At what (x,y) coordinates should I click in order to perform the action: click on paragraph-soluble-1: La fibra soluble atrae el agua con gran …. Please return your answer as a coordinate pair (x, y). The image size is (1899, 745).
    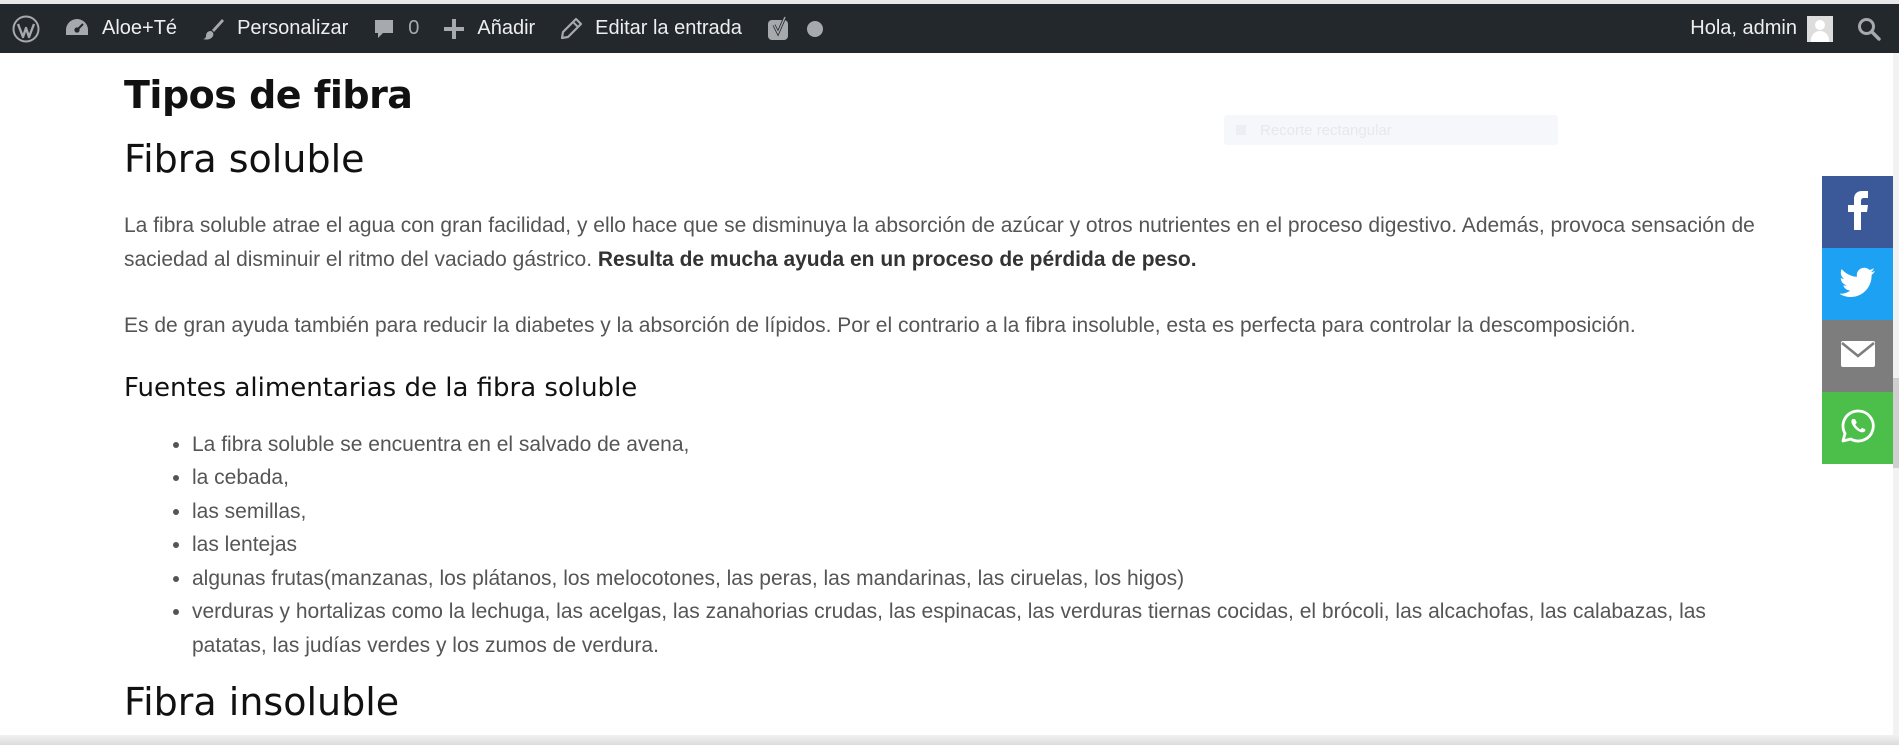
    Looking at the image, I should click on (944, 243).